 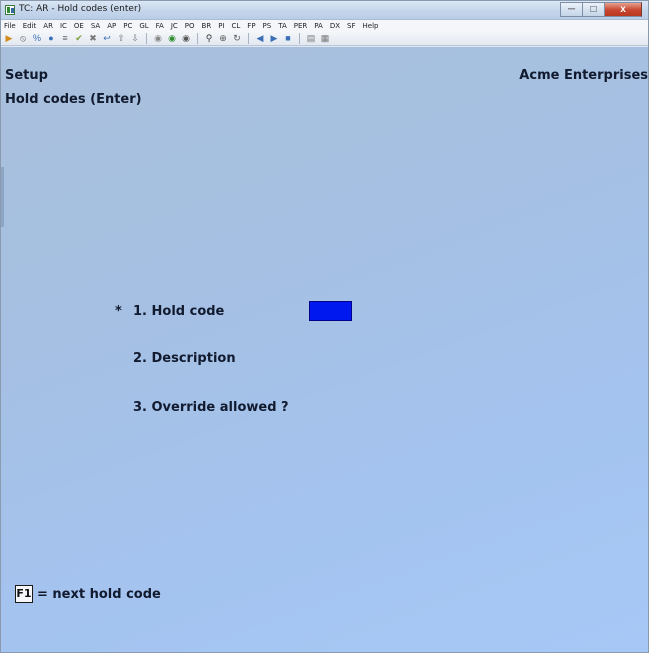 I want to click on menu-ps: PS, so click(x=267, y=26).